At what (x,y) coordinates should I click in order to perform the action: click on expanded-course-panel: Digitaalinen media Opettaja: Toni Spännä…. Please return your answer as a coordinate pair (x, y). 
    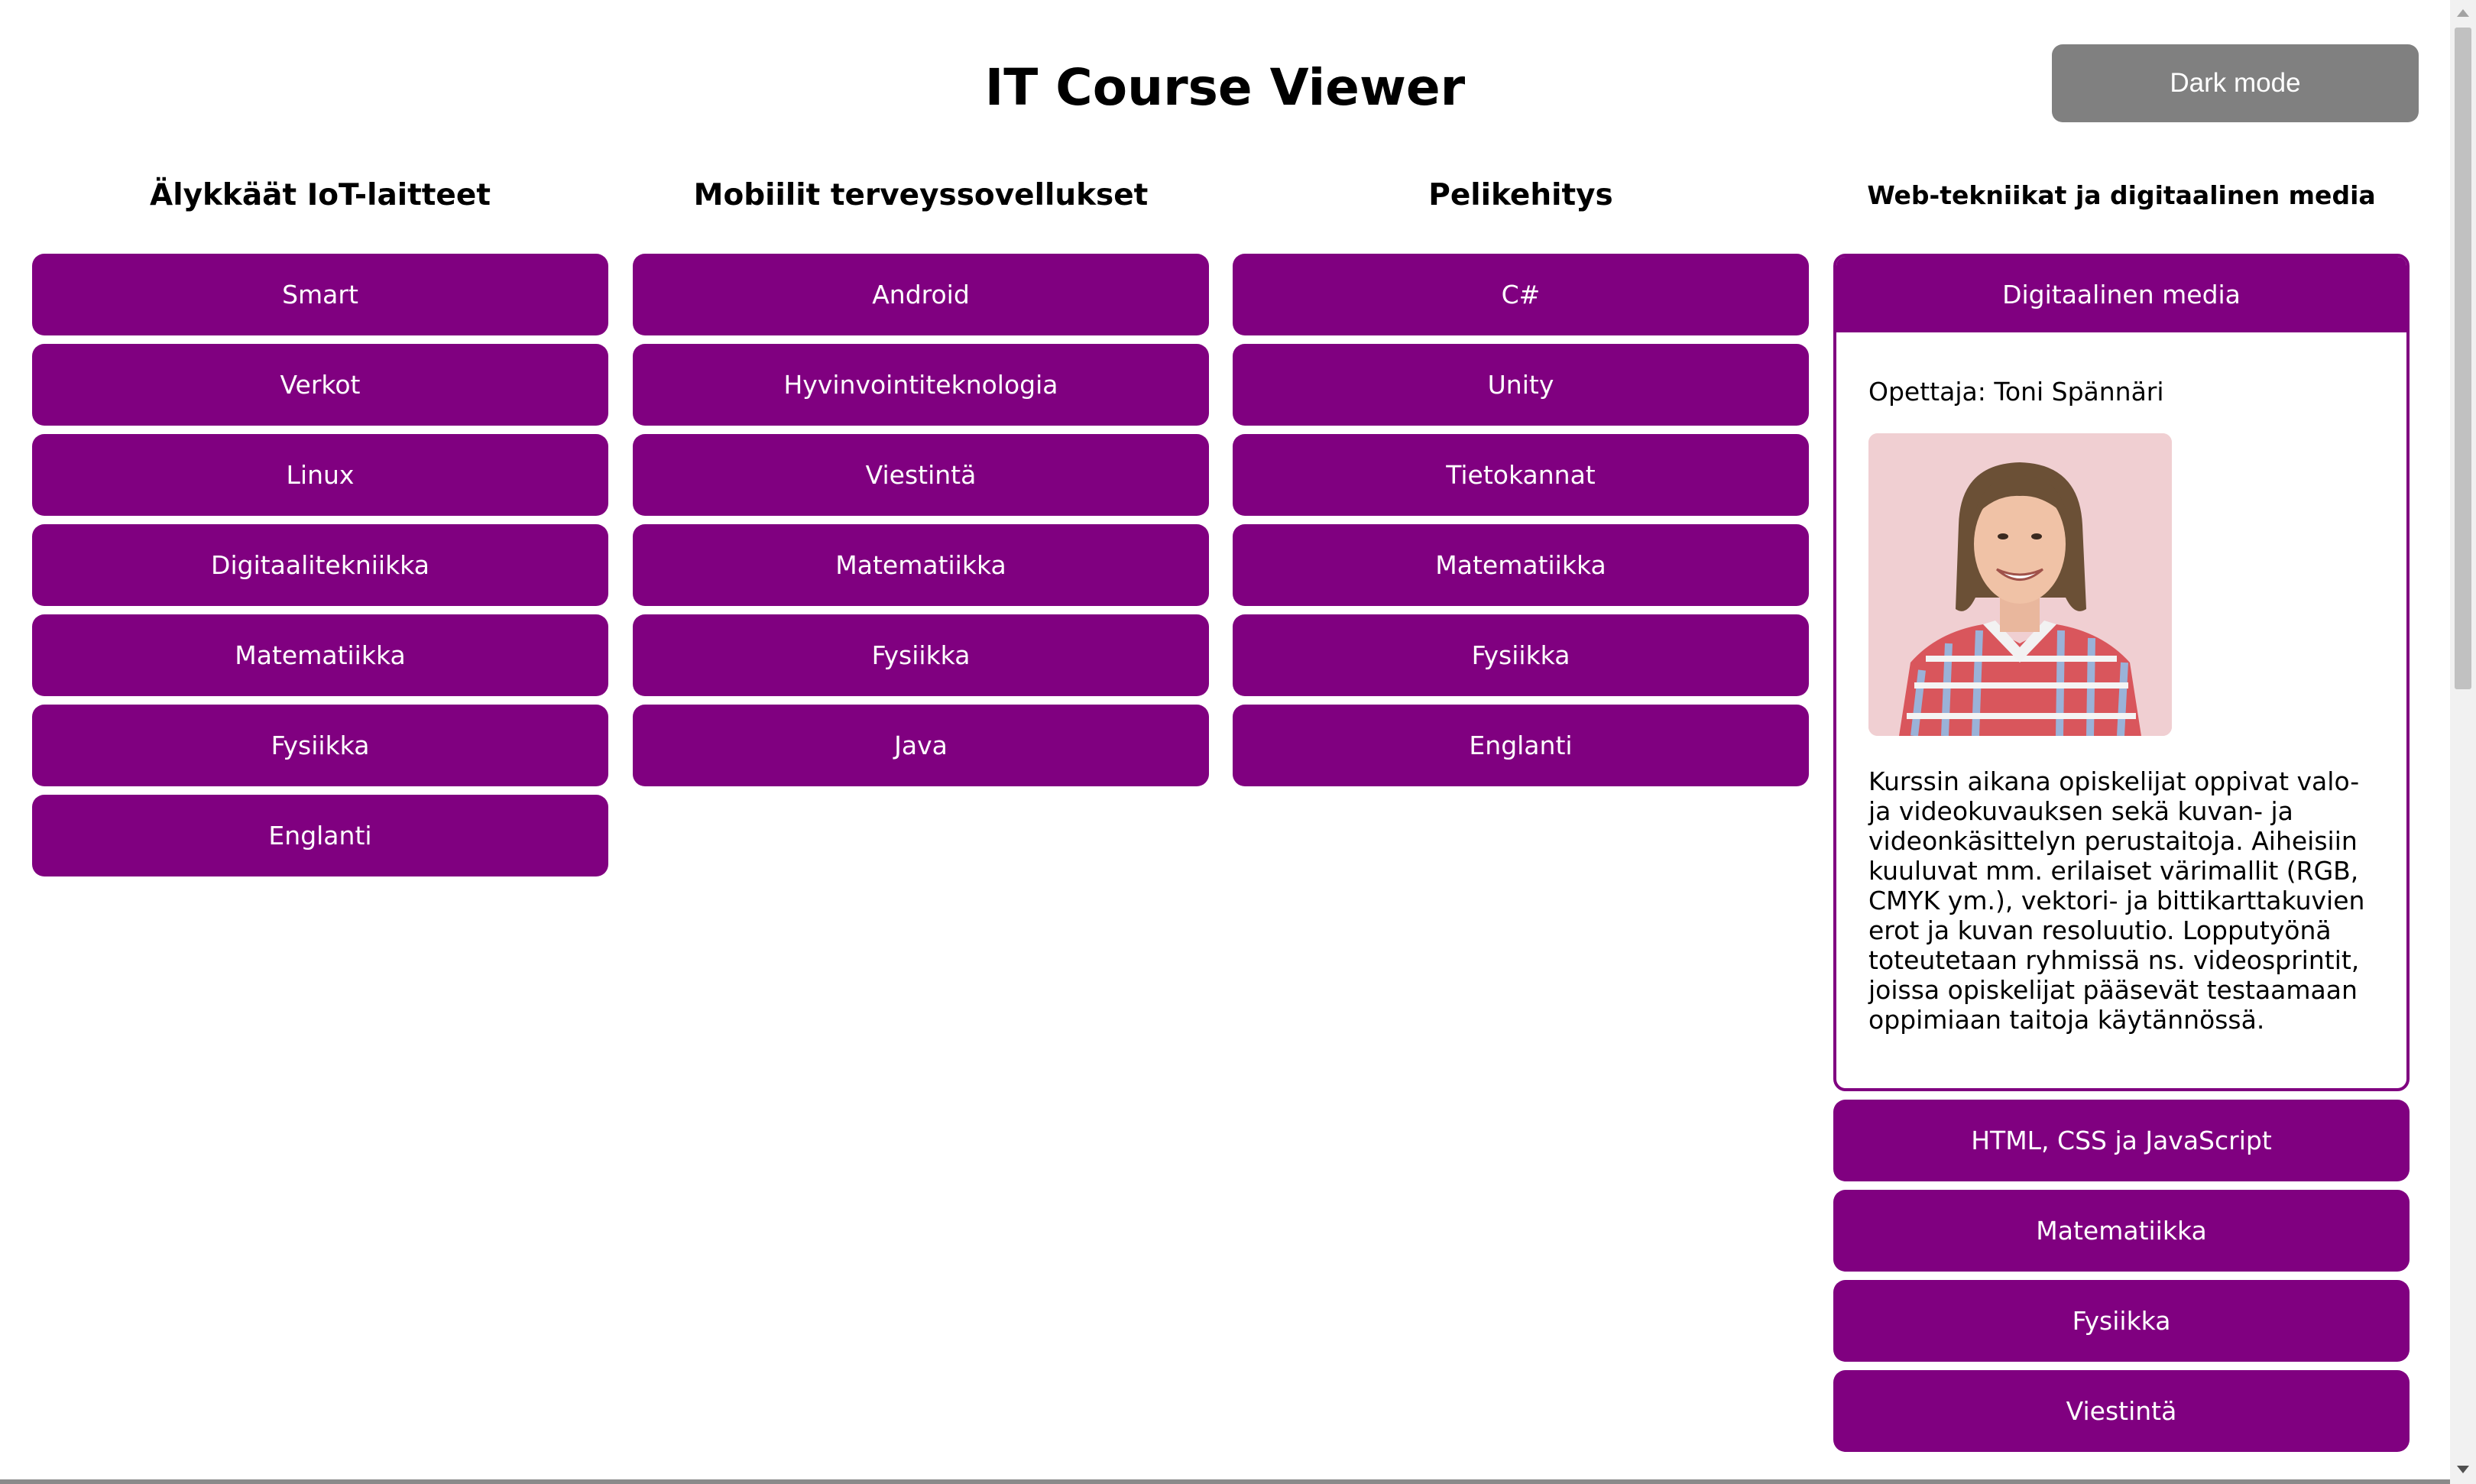
    Looking at the image, I should click on (2121, 673).